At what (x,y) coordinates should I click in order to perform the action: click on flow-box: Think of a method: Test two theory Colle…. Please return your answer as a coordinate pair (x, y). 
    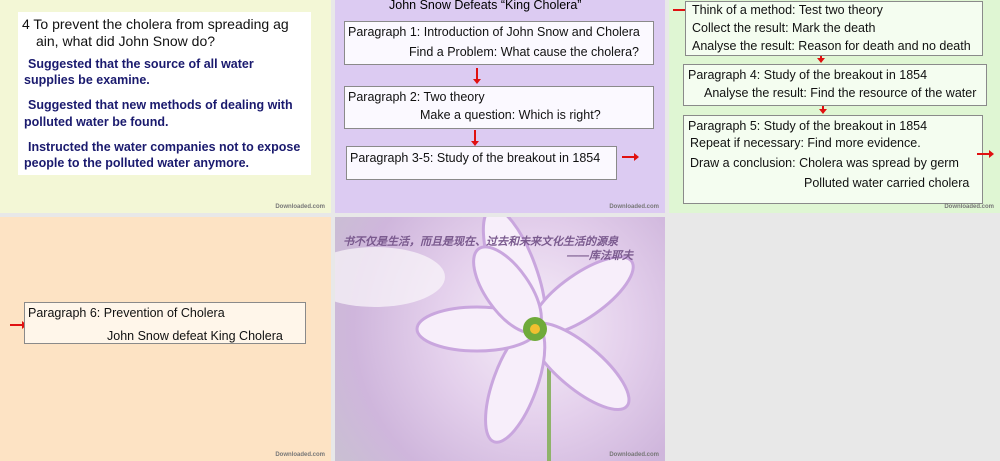
    Looking at the image, I should click on (834, 28).